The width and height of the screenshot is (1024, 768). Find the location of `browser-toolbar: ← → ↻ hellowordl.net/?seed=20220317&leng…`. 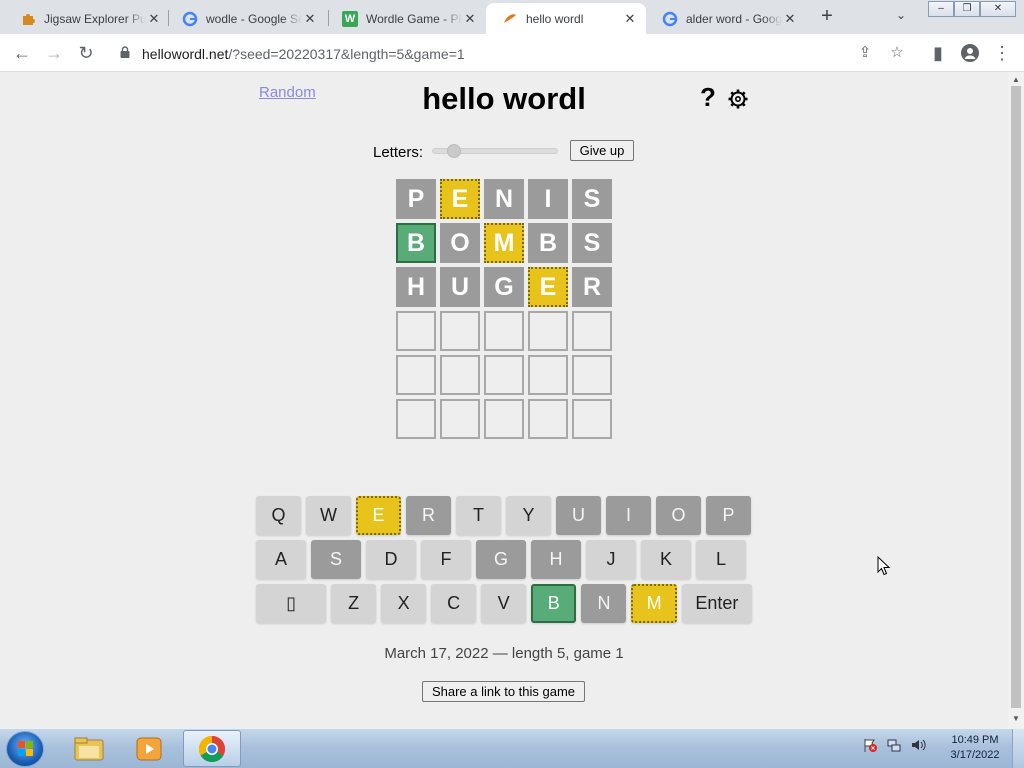

browser-toolbar: ← → ↻ hellowordl.net/?seed=20220317&leng… is located at coordinates (512, 53).